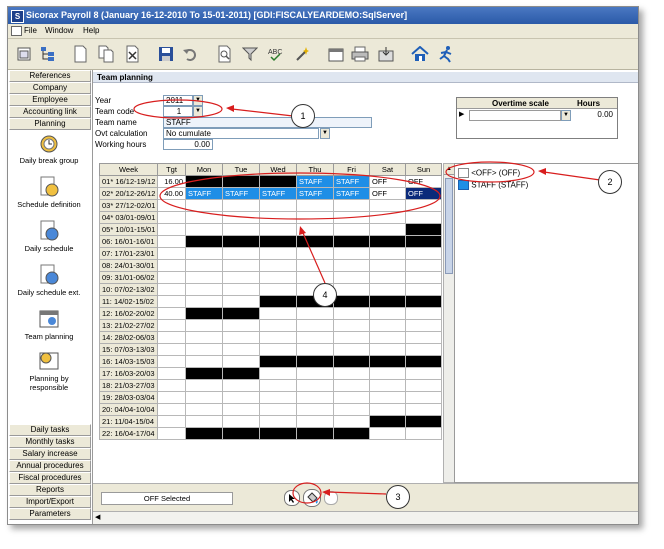 This screenshot has height=549, width=664. What do you see at coordinates (566, 115) in the screenshot?
I see `overtime-scale-dropdown-arrow: ▼` at bounding box center [566, 115].